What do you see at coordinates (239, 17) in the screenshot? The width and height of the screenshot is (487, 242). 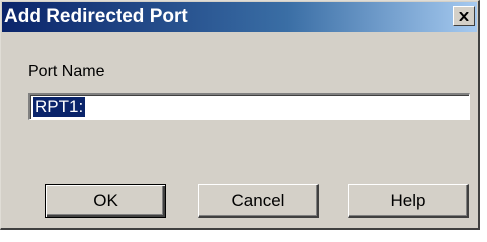 I see `title-bar: Add Redirected Port` at bounding box center [239, 17].